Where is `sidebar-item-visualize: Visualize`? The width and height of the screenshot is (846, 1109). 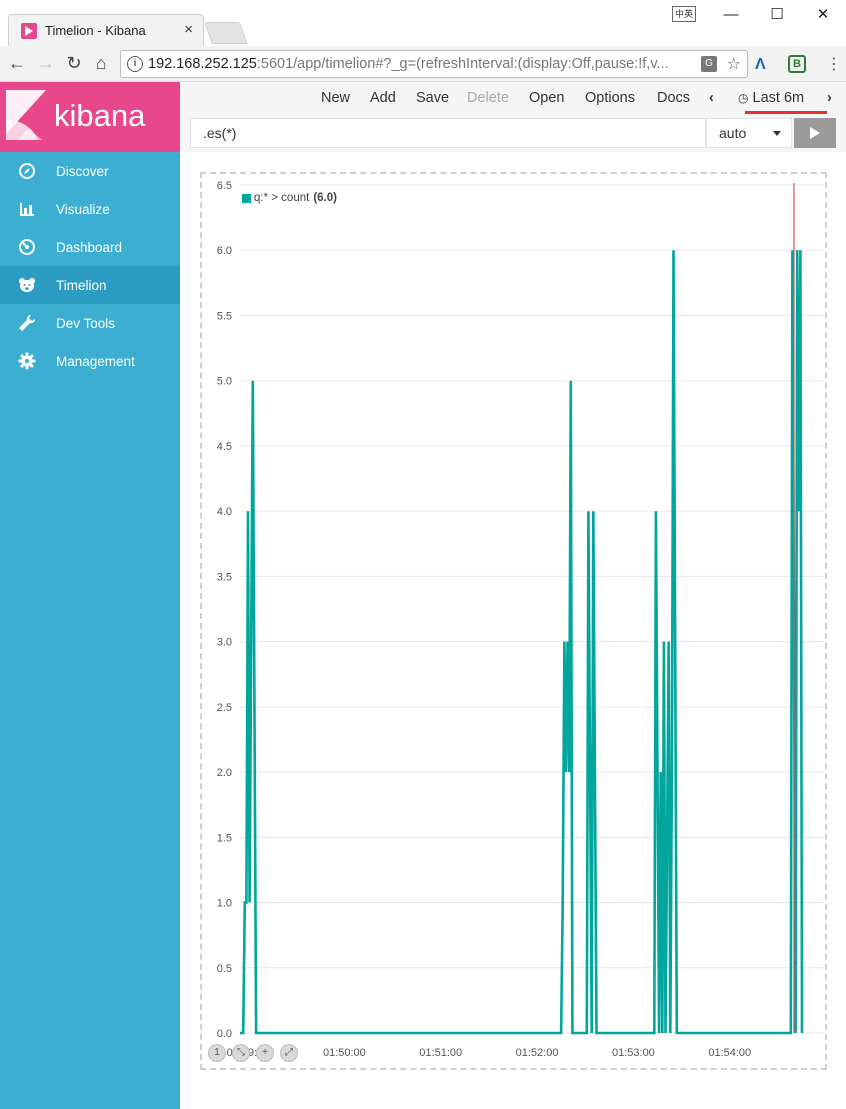
sidebar-item-visualize: Visualize is located at coordinates (90, 209).